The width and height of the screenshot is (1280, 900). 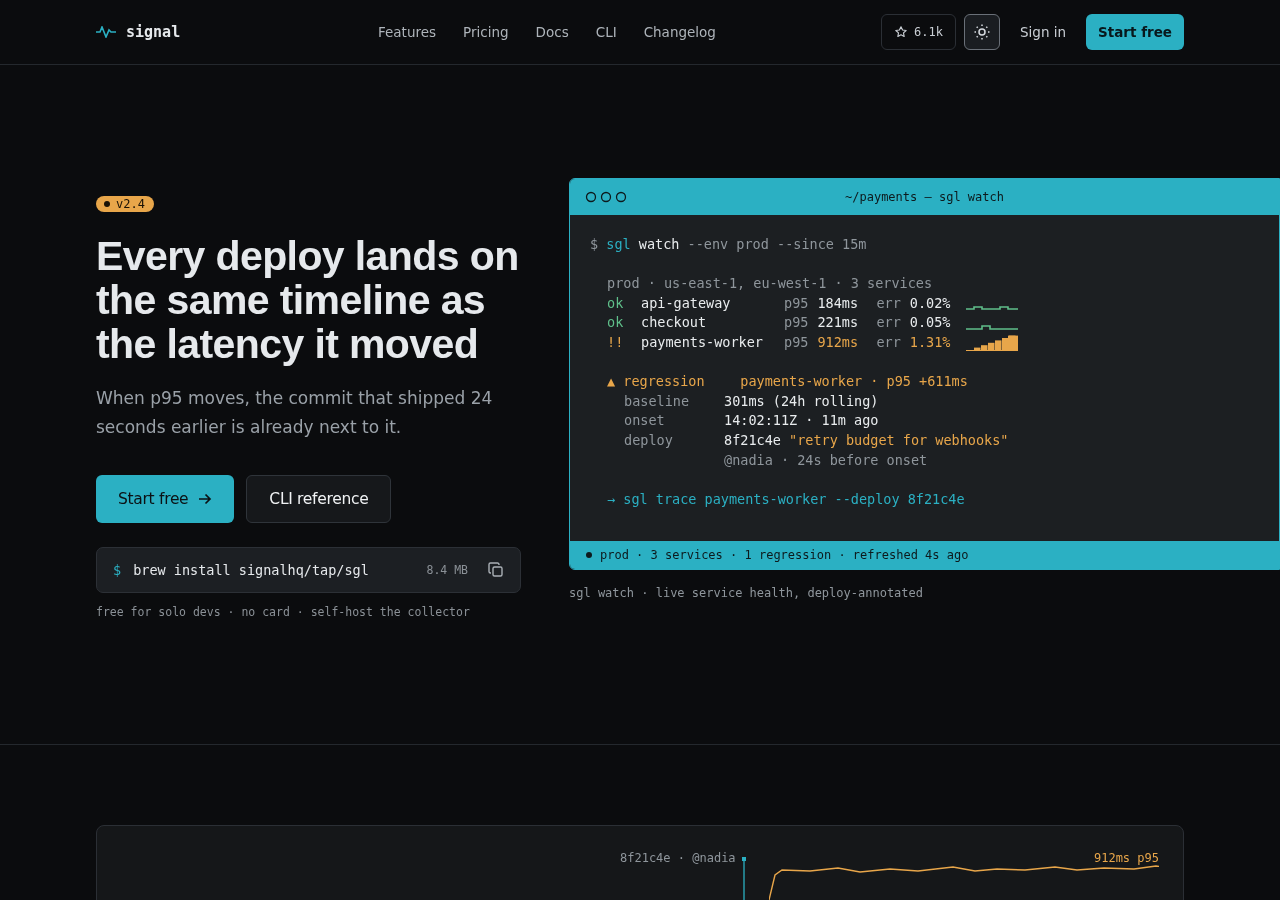 What do you see at coordinates (589, 555) in the screenshot?
I see `status-dot` at bounding box center [589, 555].